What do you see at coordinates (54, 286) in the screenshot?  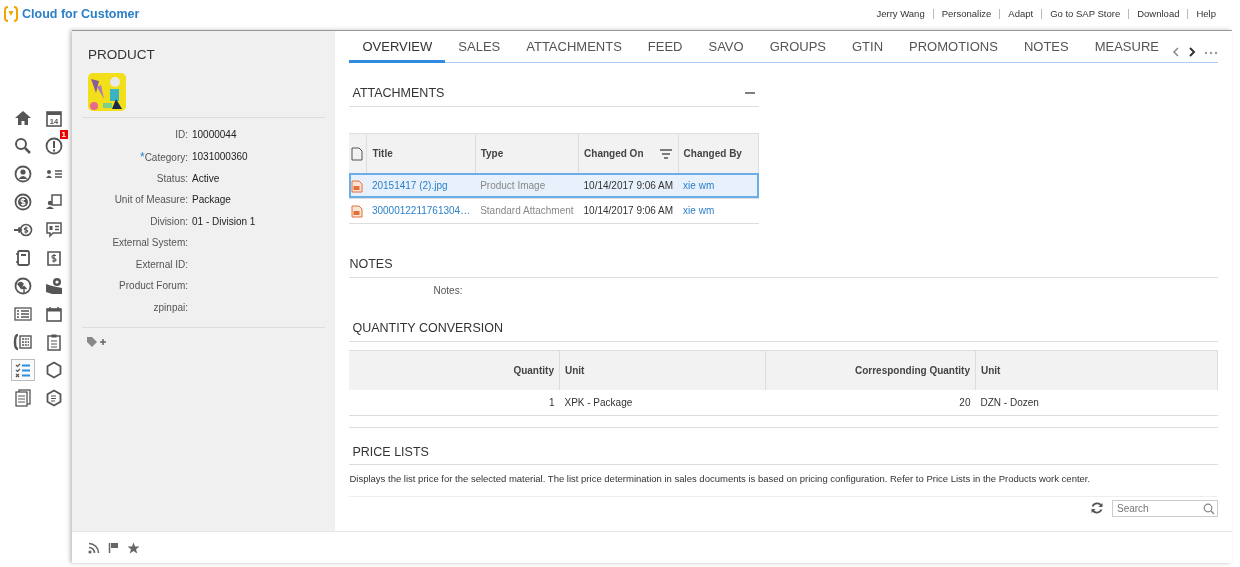 I see `map-pin-icon` at bounding box center [54, 286].